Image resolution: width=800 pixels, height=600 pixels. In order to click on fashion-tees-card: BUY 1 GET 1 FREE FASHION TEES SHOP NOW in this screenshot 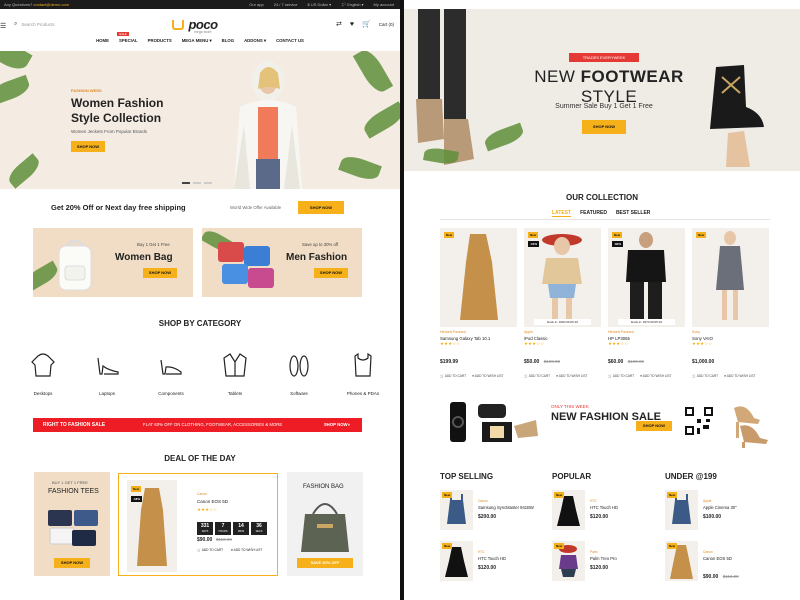, I will do `click(72, 524)`.